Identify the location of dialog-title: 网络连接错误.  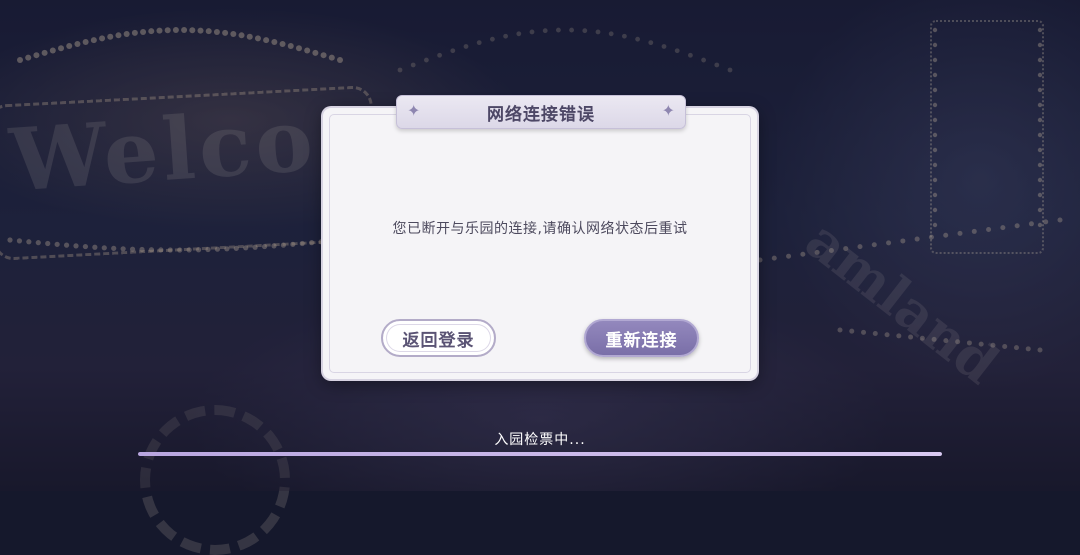
(541, 114).